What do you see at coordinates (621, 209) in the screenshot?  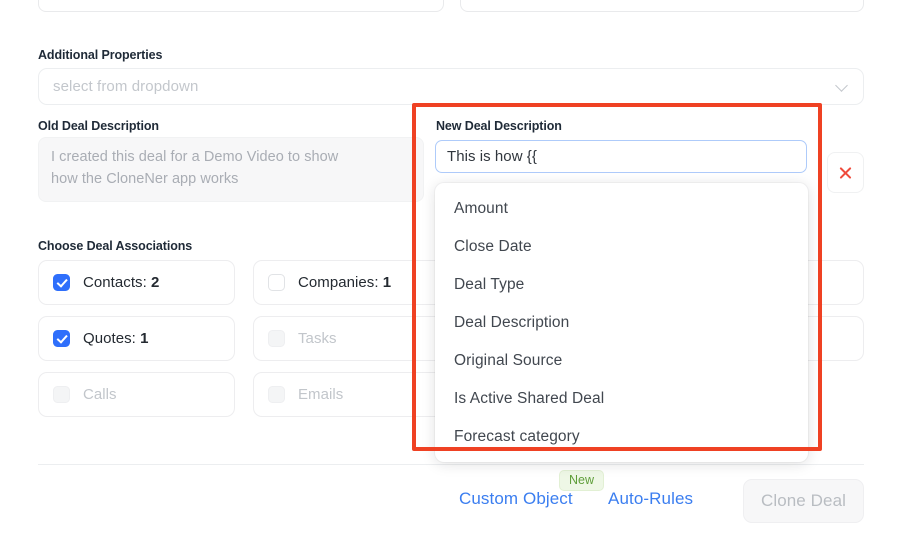 I see `token-option: Amount` at bounding box center [621, 209].